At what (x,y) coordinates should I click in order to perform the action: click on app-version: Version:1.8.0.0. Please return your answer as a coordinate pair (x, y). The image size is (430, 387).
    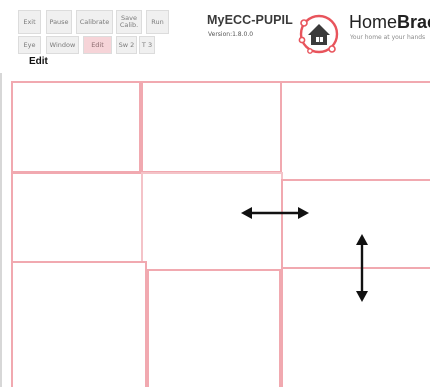
    Looking at the image, I should click on (231, 34).